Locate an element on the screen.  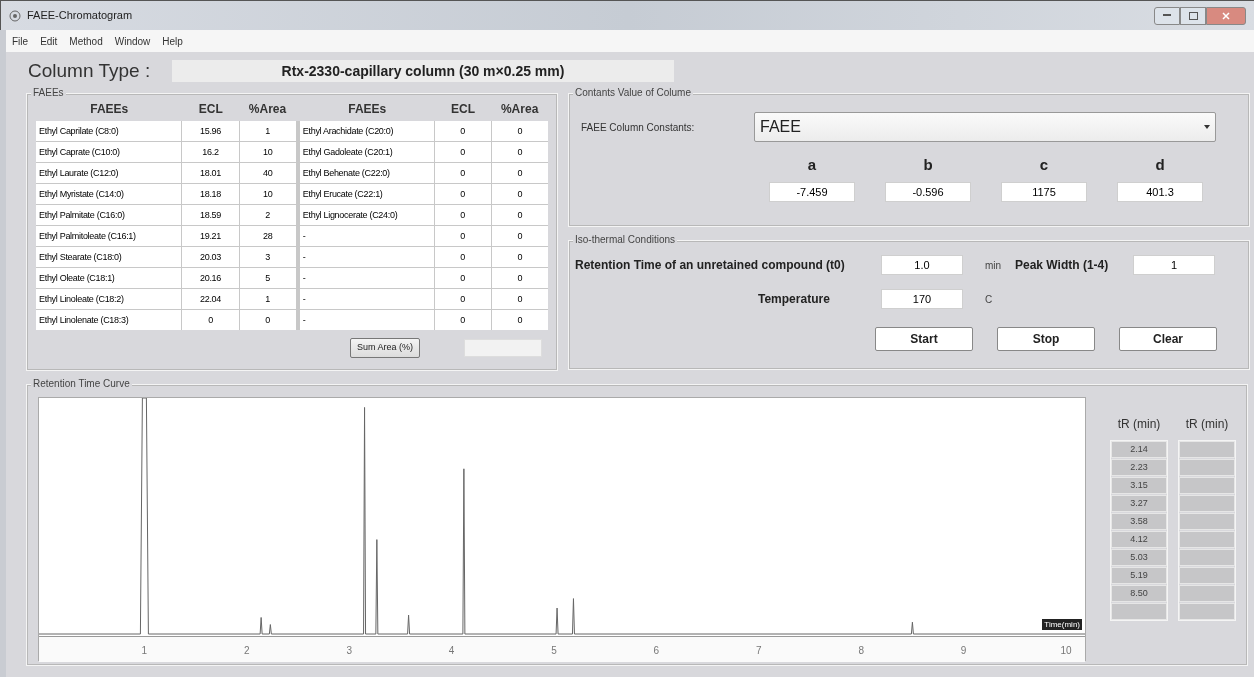
action-button: Stop is located at coordinates (1046, 339).